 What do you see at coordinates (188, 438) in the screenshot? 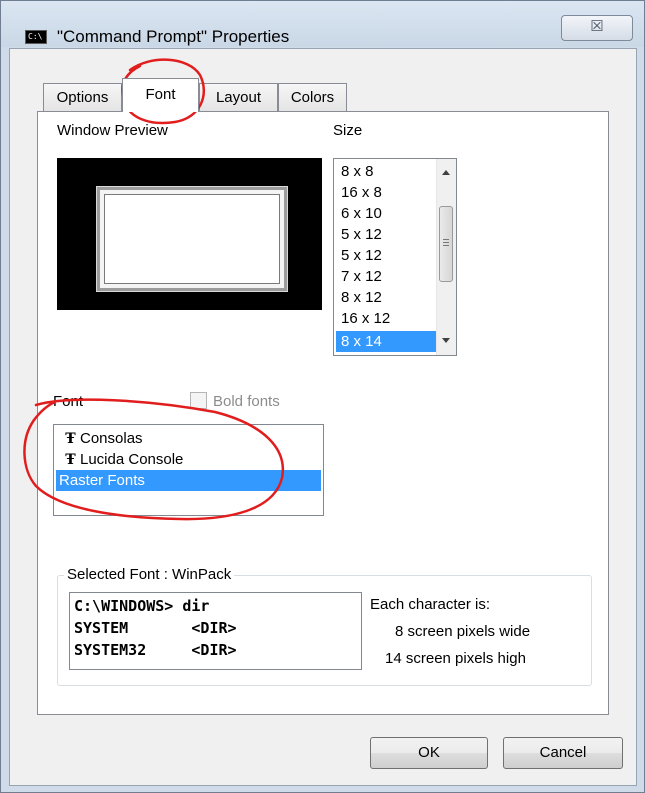
I see `font-option: Ŧ Consolas` at bounding box center [188, 438].